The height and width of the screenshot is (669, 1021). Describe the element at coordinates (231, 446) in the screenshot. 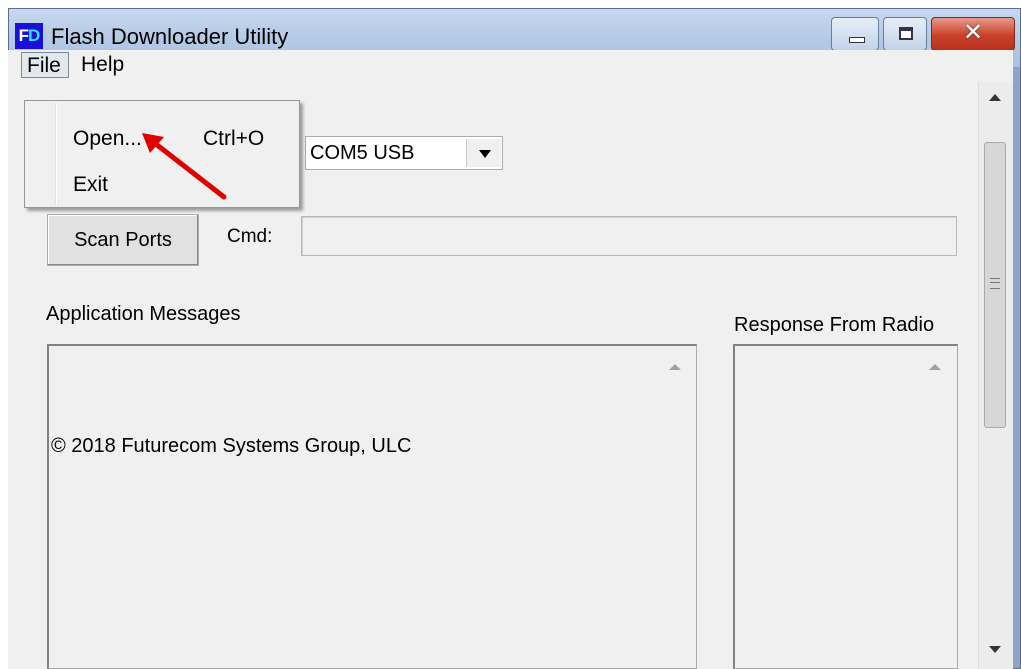

I see `application-messages-text: © 2018 Futurecom Systems Group, ULC` at that location.